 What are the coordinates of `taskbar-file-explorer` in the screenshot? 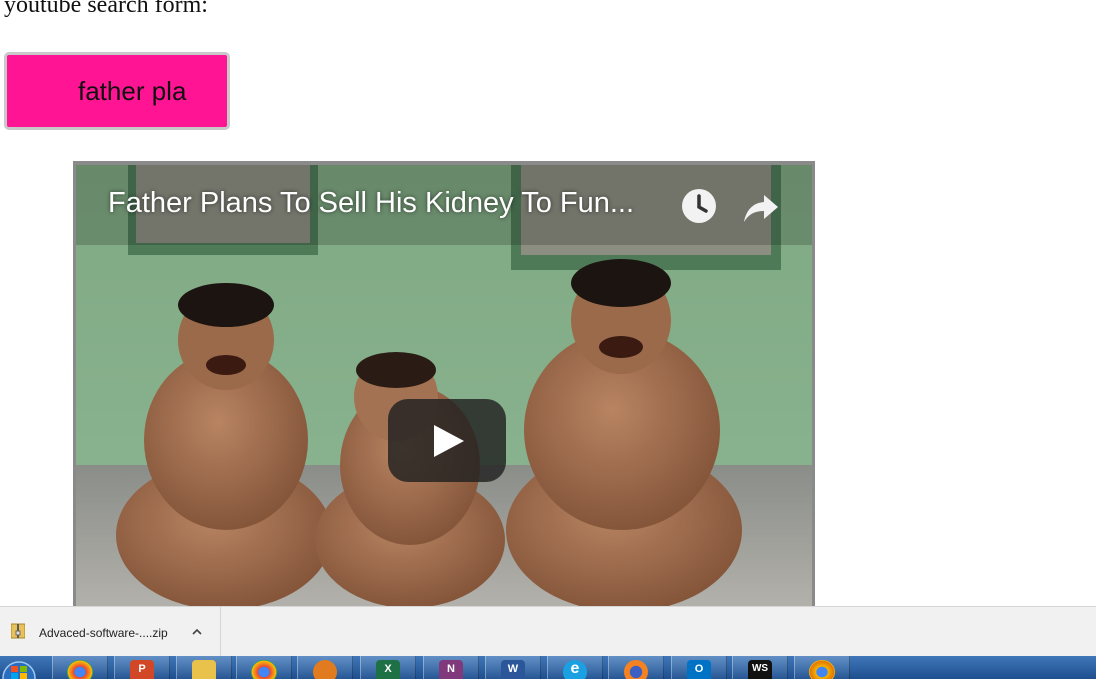 It's located at (204, 667).